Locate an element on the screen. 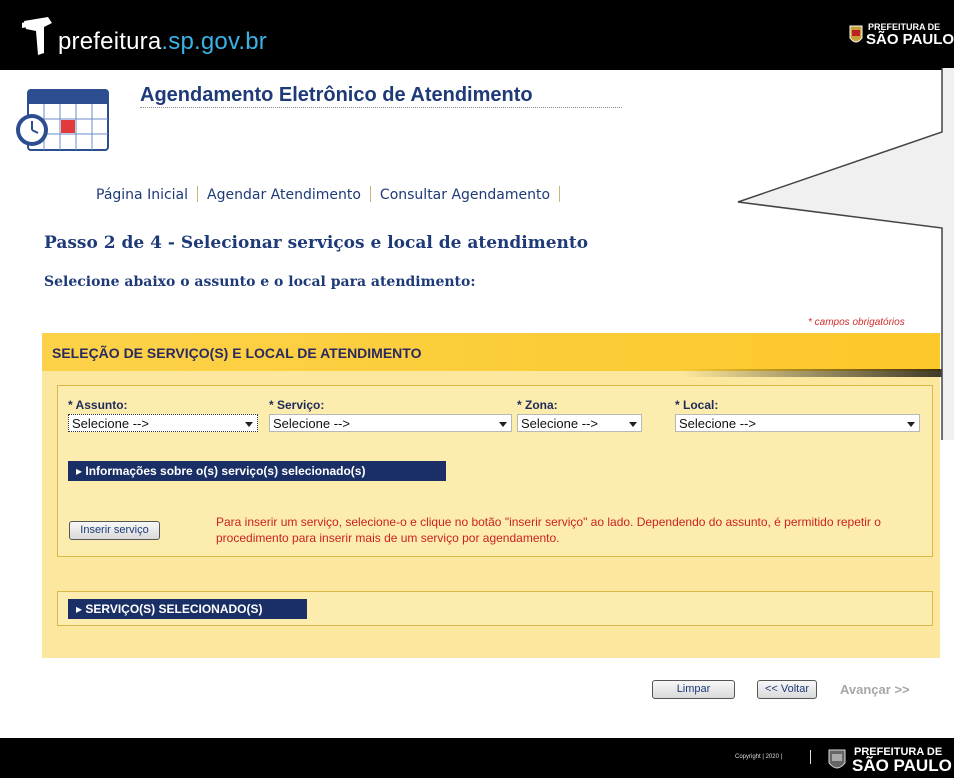  clear-button: Limpar is located at coordinates (693, 689).